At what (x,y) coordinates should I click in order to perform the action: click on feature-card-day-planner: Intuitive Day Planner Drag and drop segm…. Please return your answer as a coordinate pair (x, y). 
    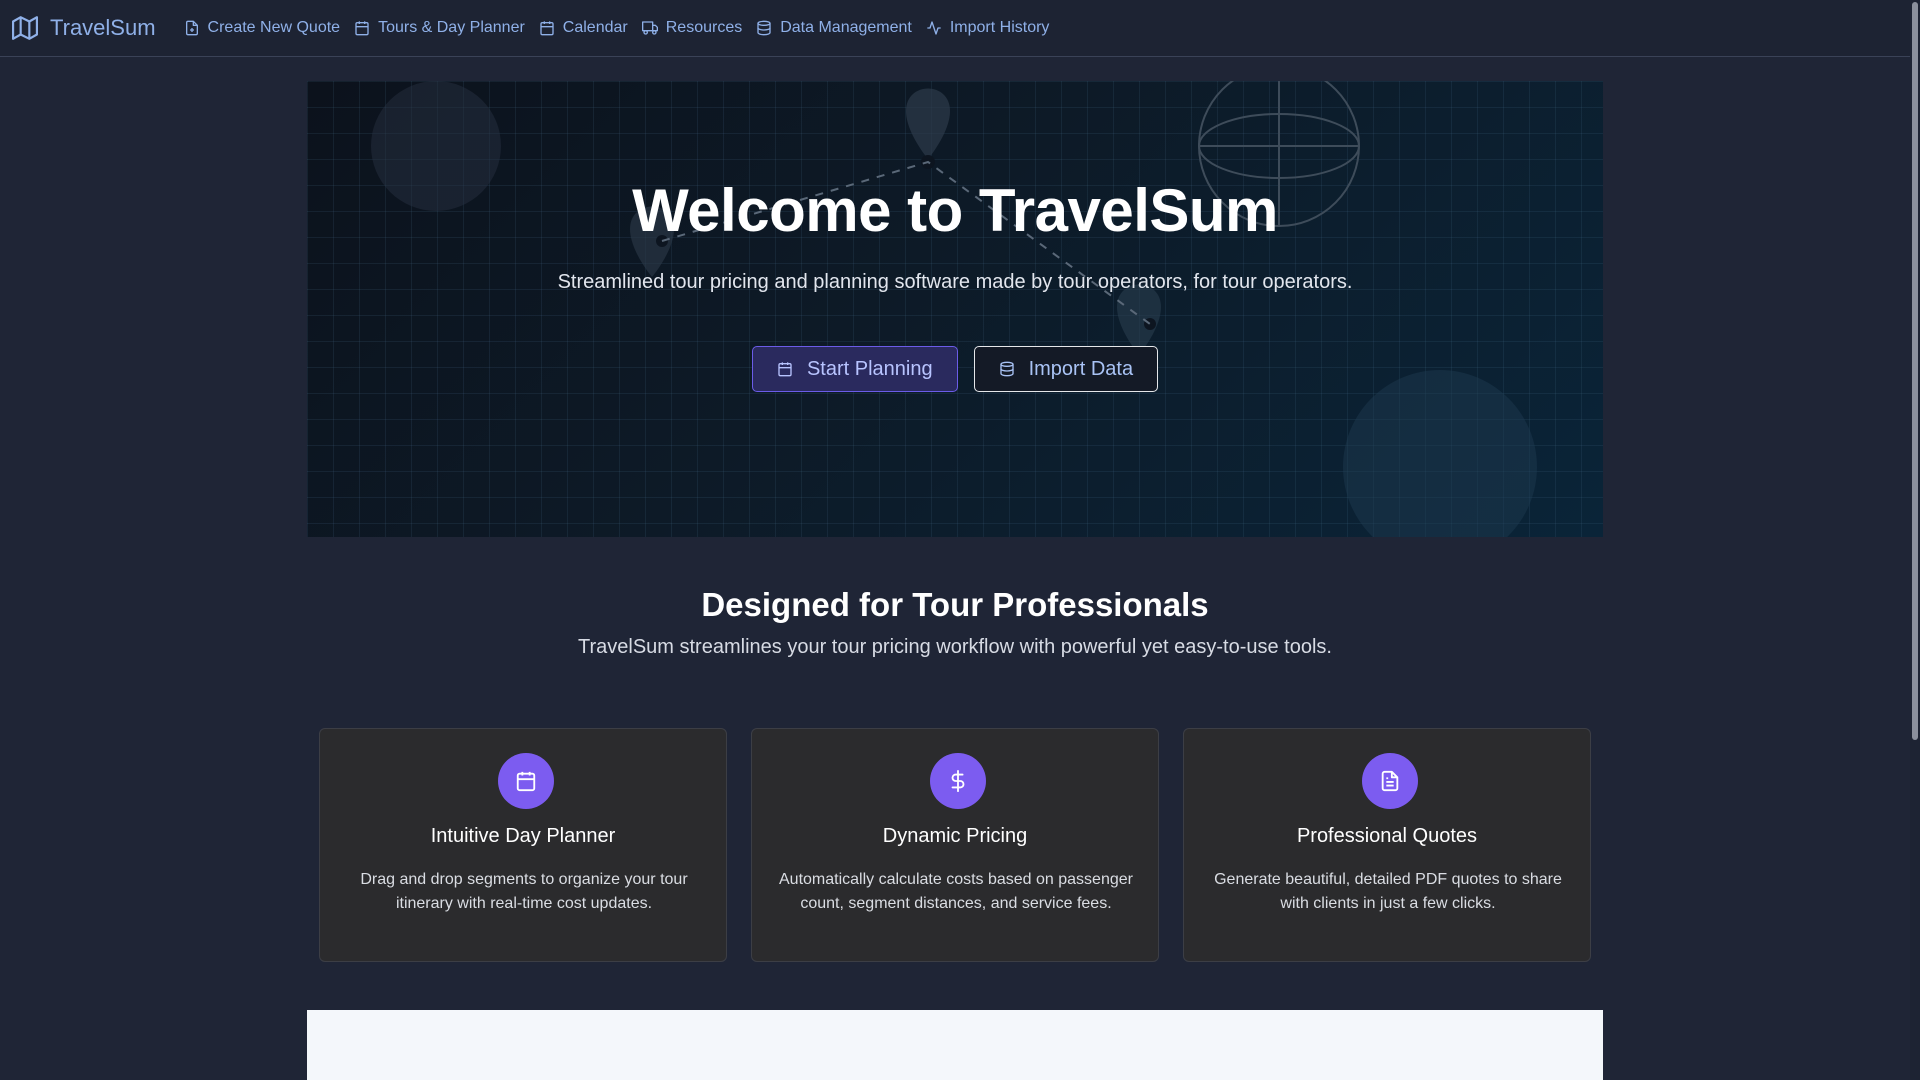
    Looking at the image, I should click on (523, 845).